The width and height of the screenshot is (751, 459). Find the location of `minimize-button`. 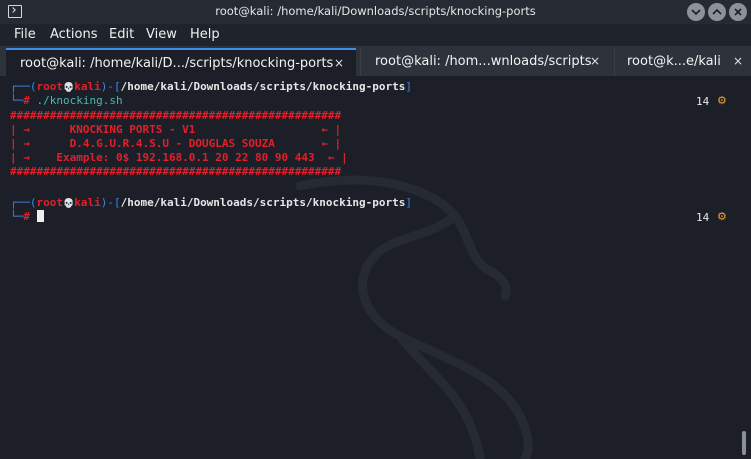

minimize-button is located at coordinates (696, 12).